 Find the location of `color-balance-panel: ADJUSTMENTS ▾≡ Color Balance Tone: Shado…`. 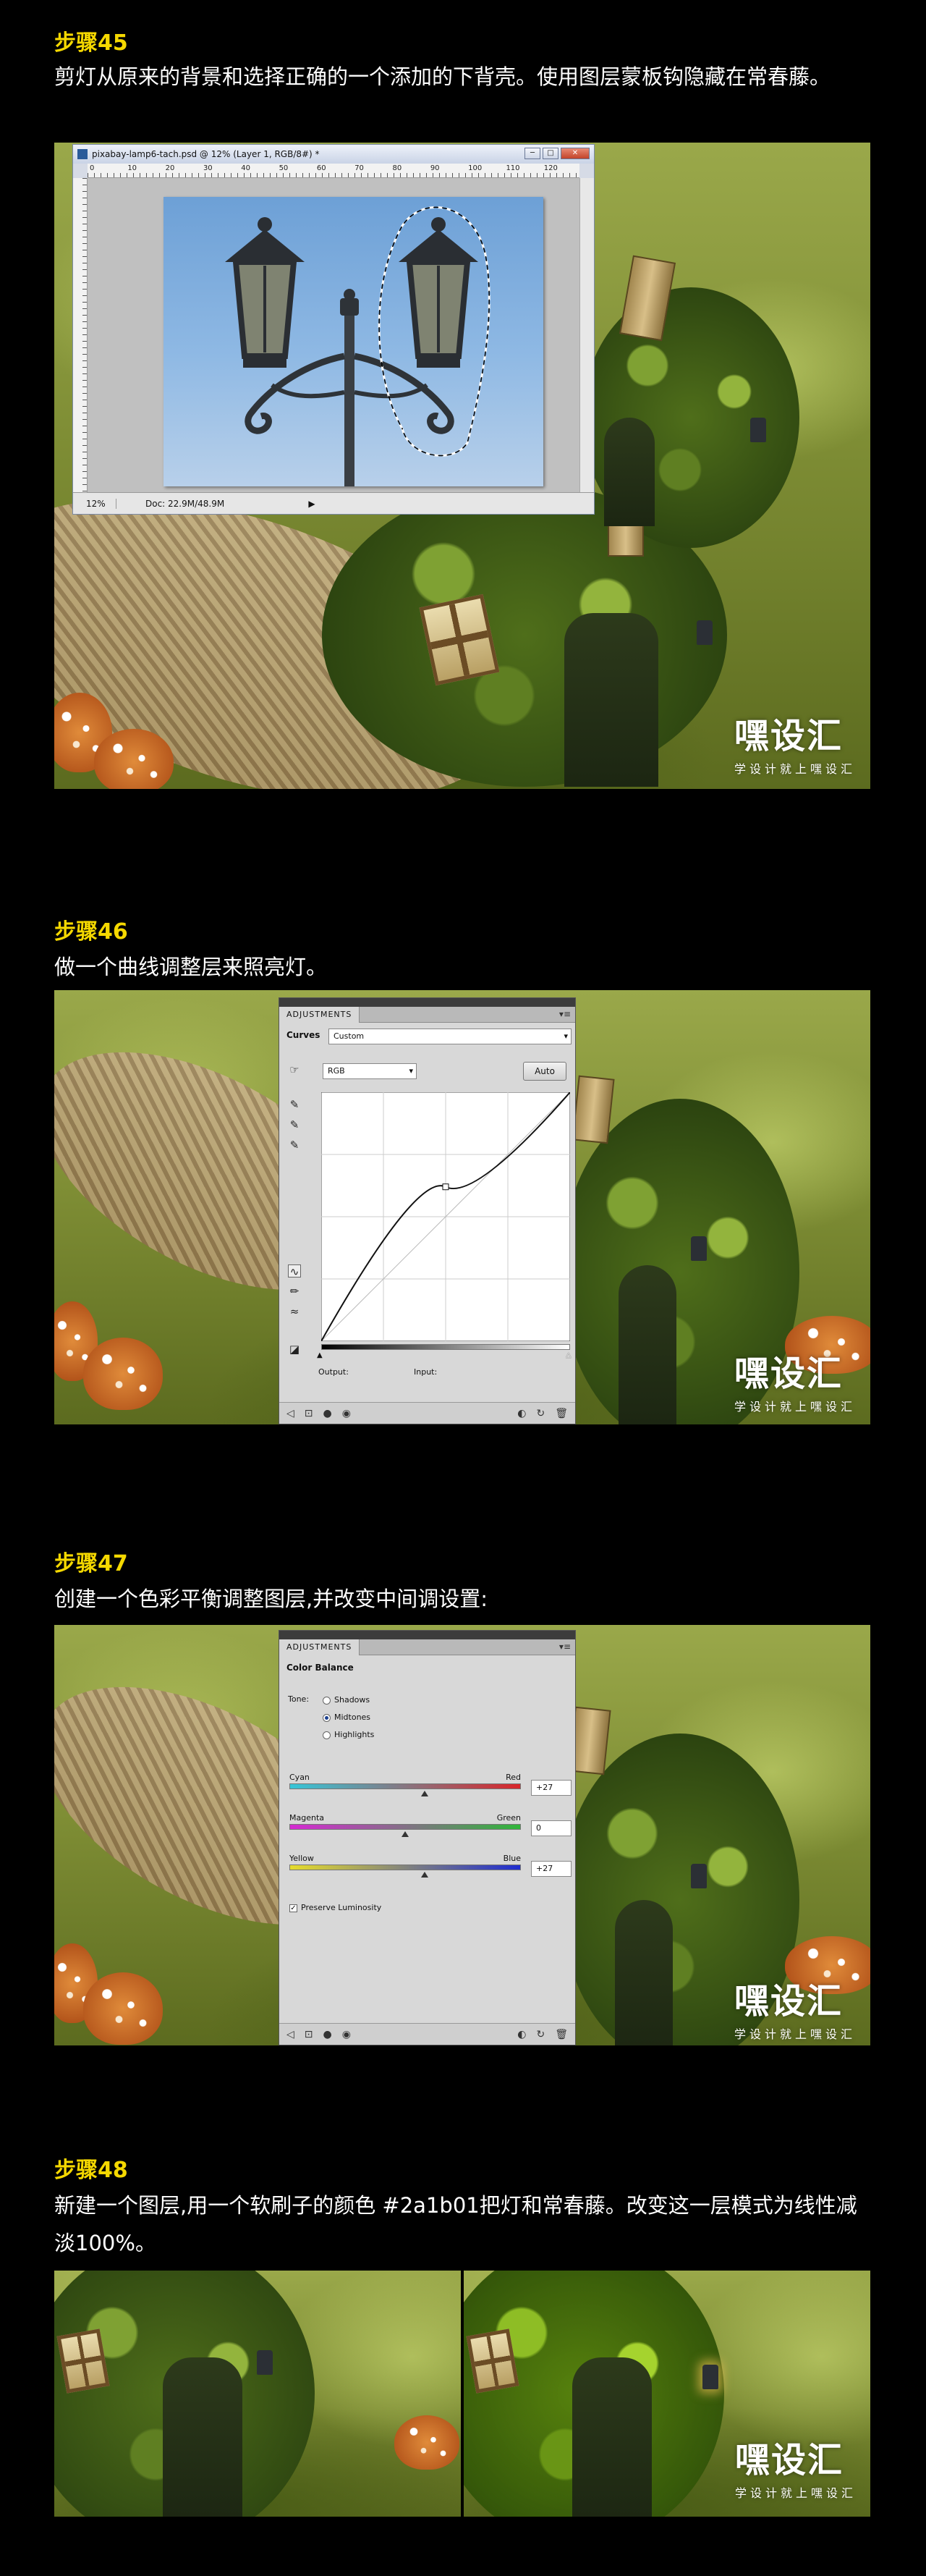

color-balance-panel: ADJUSTMENTS ▾≡ Color Balance Tone: Shado… is located at coordinates (427, 1837).